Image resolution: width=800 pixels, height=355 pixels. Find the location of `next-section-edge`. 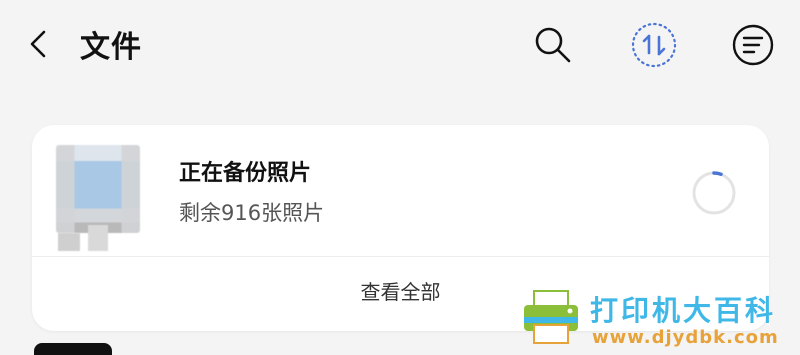

next-section-edge is located at coordinates (73, 349).